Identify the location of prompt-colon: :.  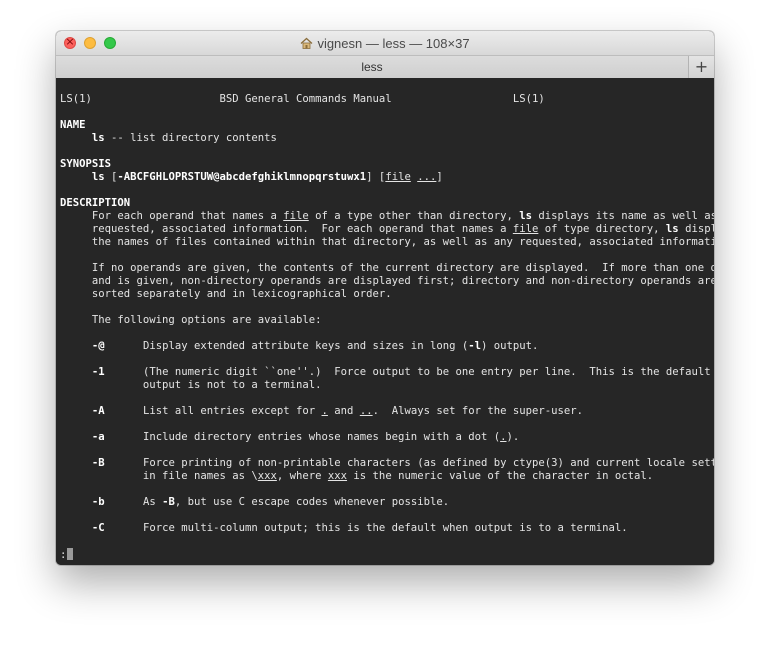
(63, 555).